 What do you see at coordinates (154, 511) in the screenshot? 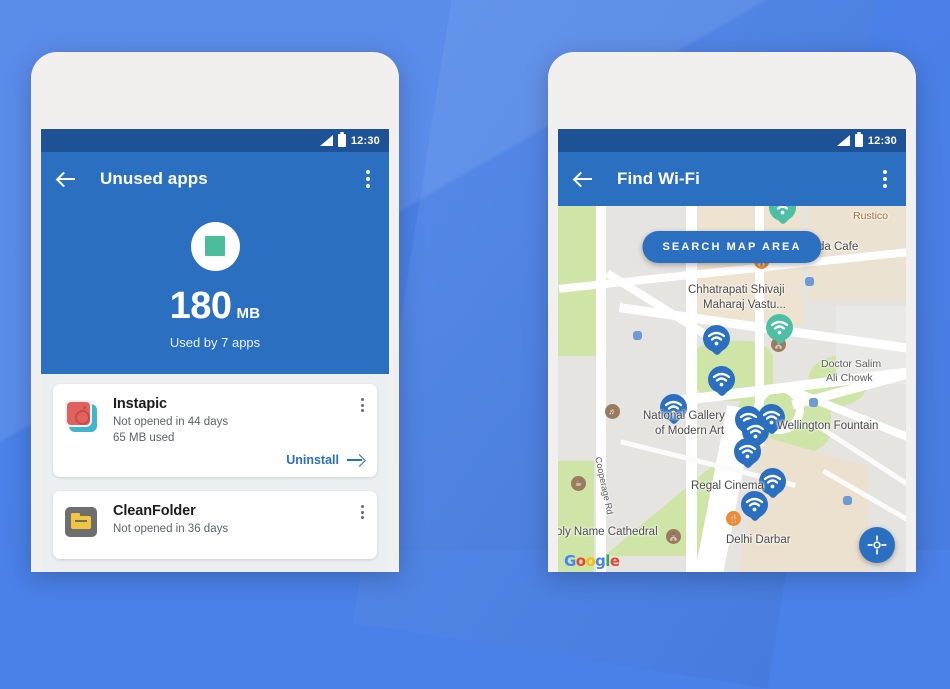
I see `app-name: CleanFolder` at bounding box center [154, 511].